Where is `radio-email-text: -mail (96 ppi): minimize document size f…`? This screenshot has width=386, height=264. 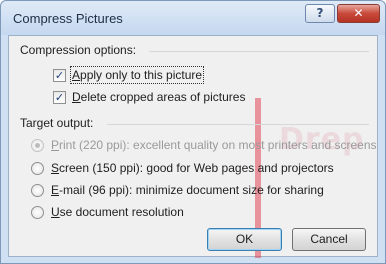 radio-email-text: -mail (96 ppi): minimize document size f… is located at coordinates (191, 190).